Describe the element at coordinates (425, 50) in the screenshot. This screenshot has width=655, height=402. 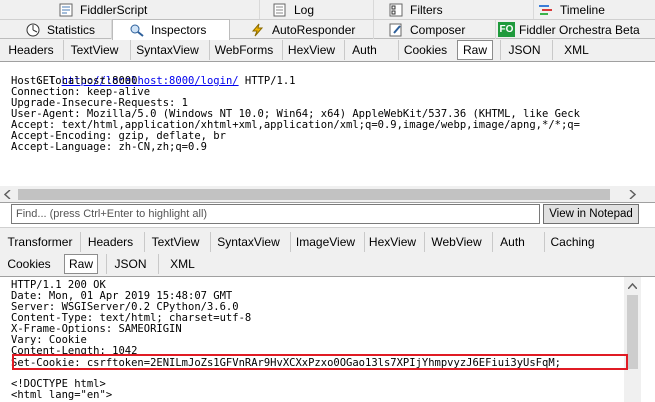
I see `request-tab-cookies: Cookies` at that location.